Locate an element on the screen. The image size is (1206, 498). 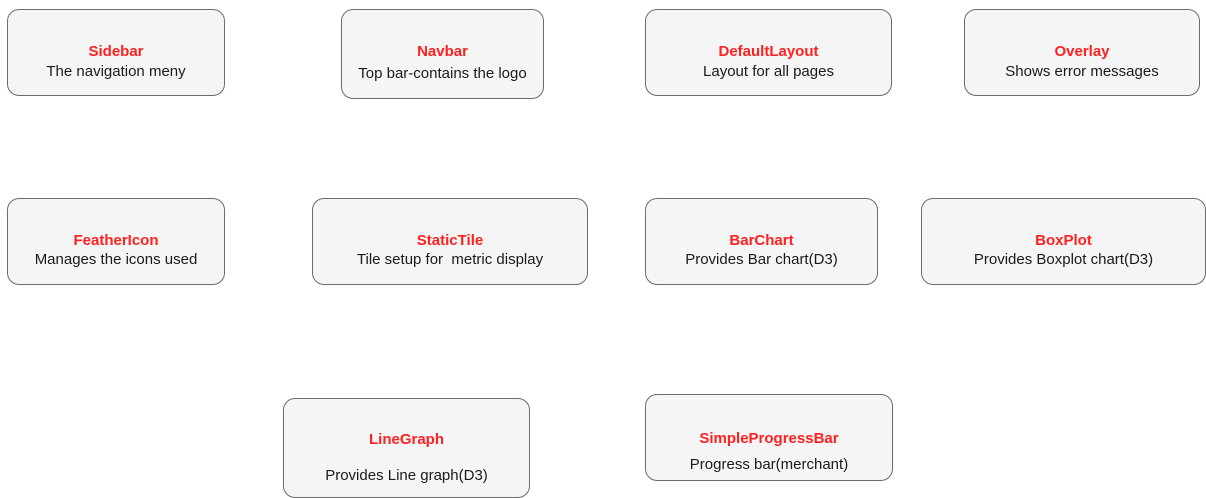
box-description: Layout for all pages is located at coordinates (768, 71).